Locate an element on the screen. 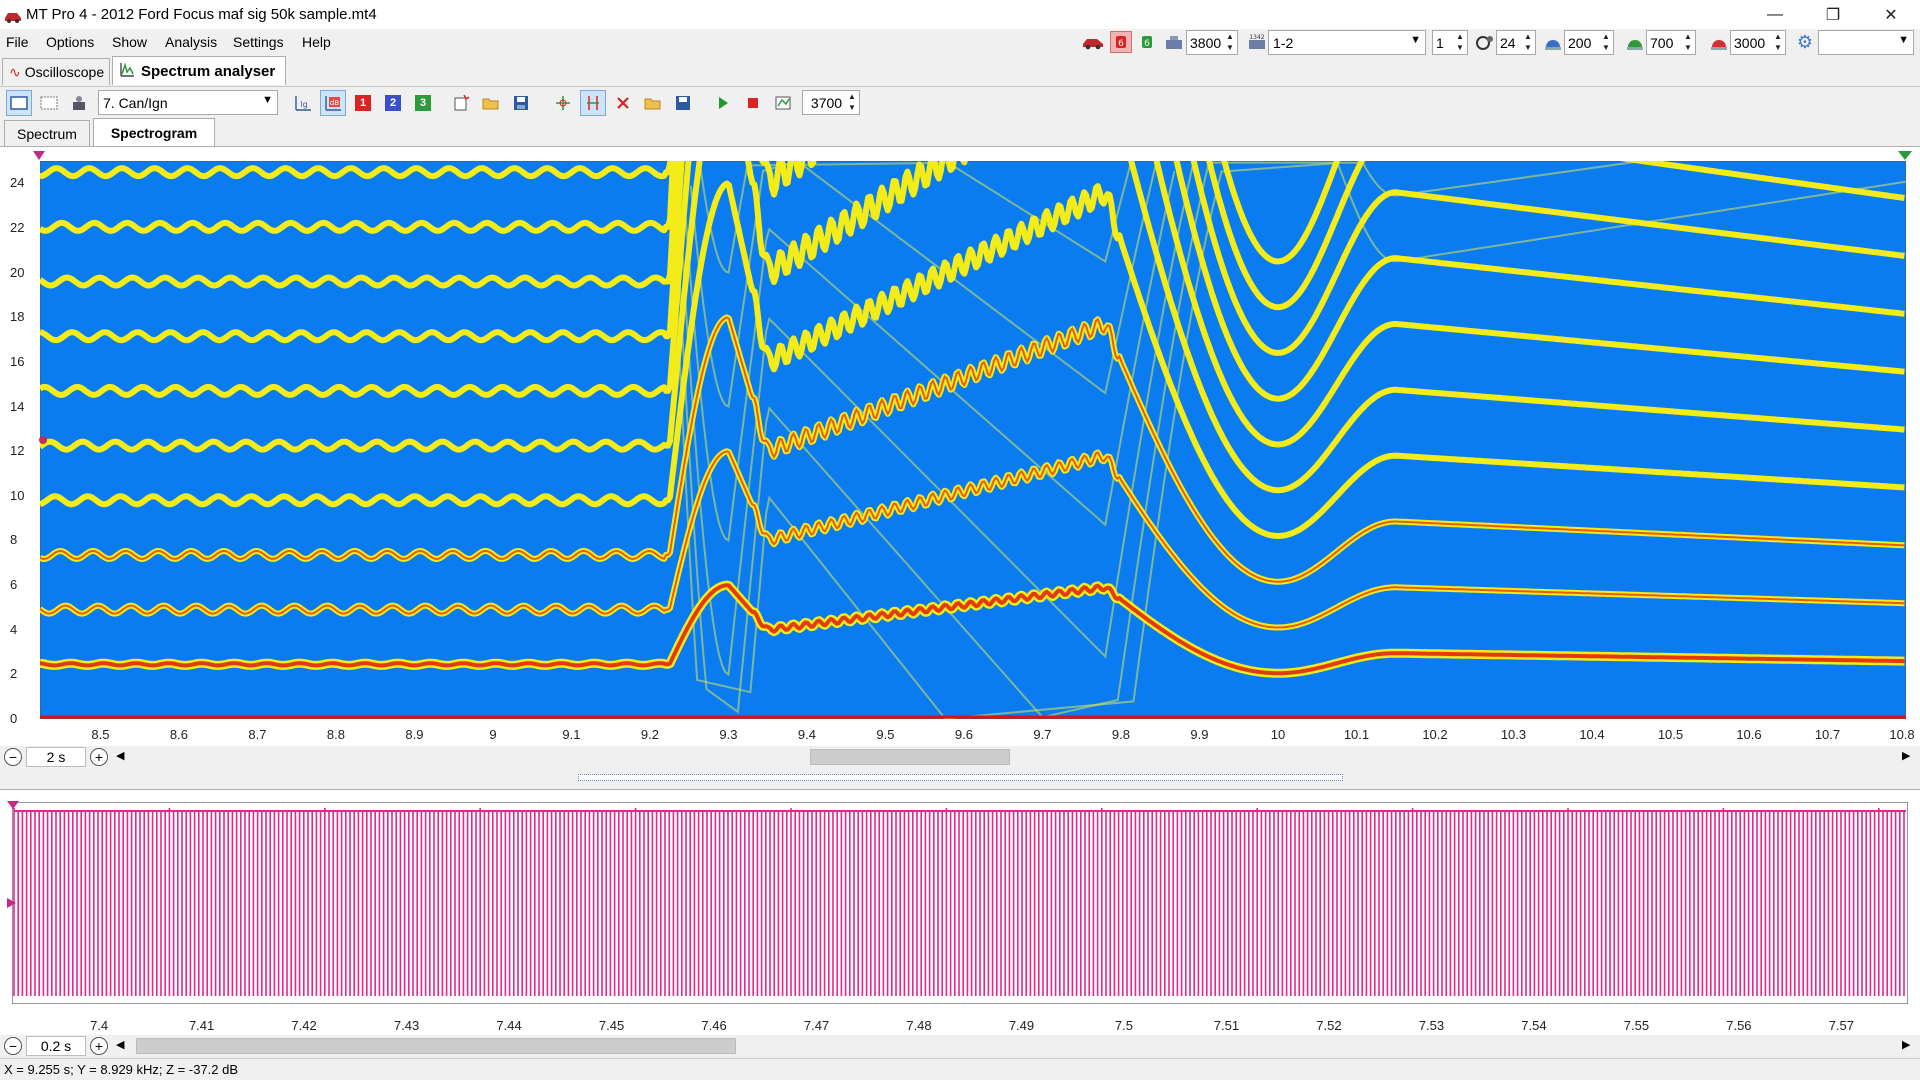 The height and width of the screenshot is (1080, 1920). play-icon is located at coordinates (723, 103).